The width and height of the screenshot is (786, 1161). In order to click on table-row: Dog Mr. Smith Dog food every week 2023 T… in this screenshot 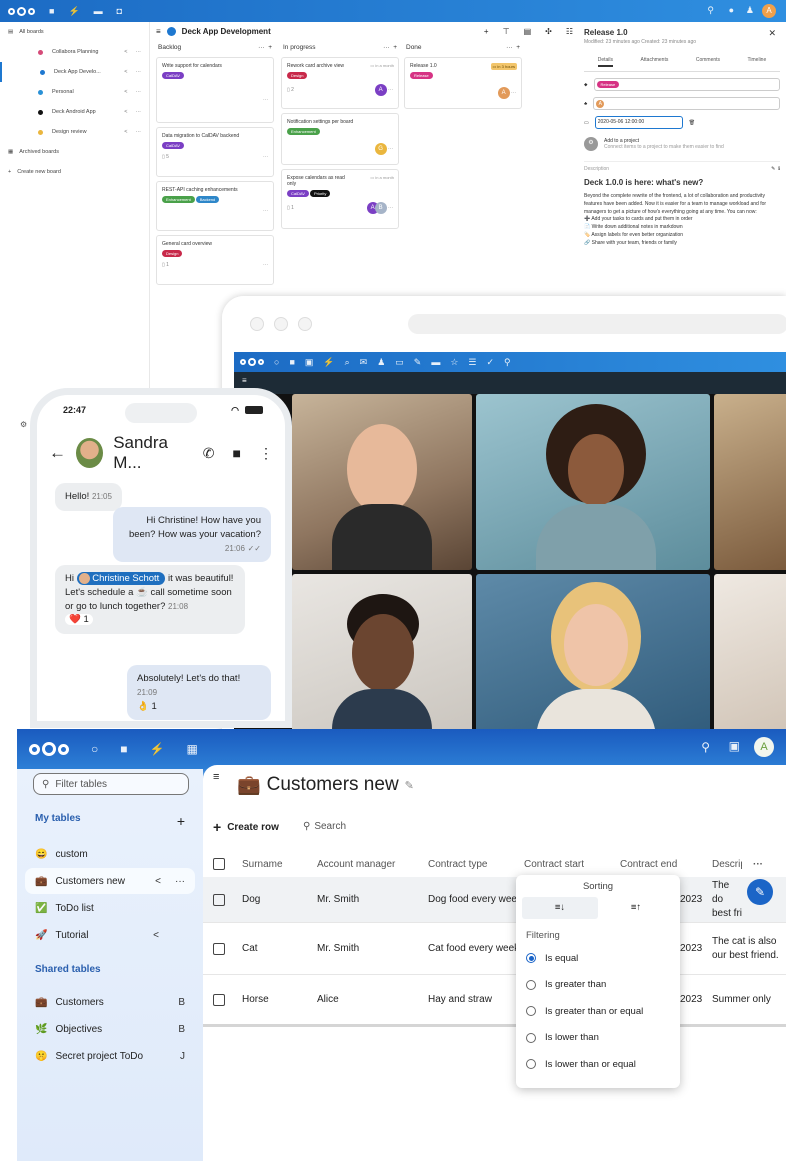, I will do `click(494, 900)`.